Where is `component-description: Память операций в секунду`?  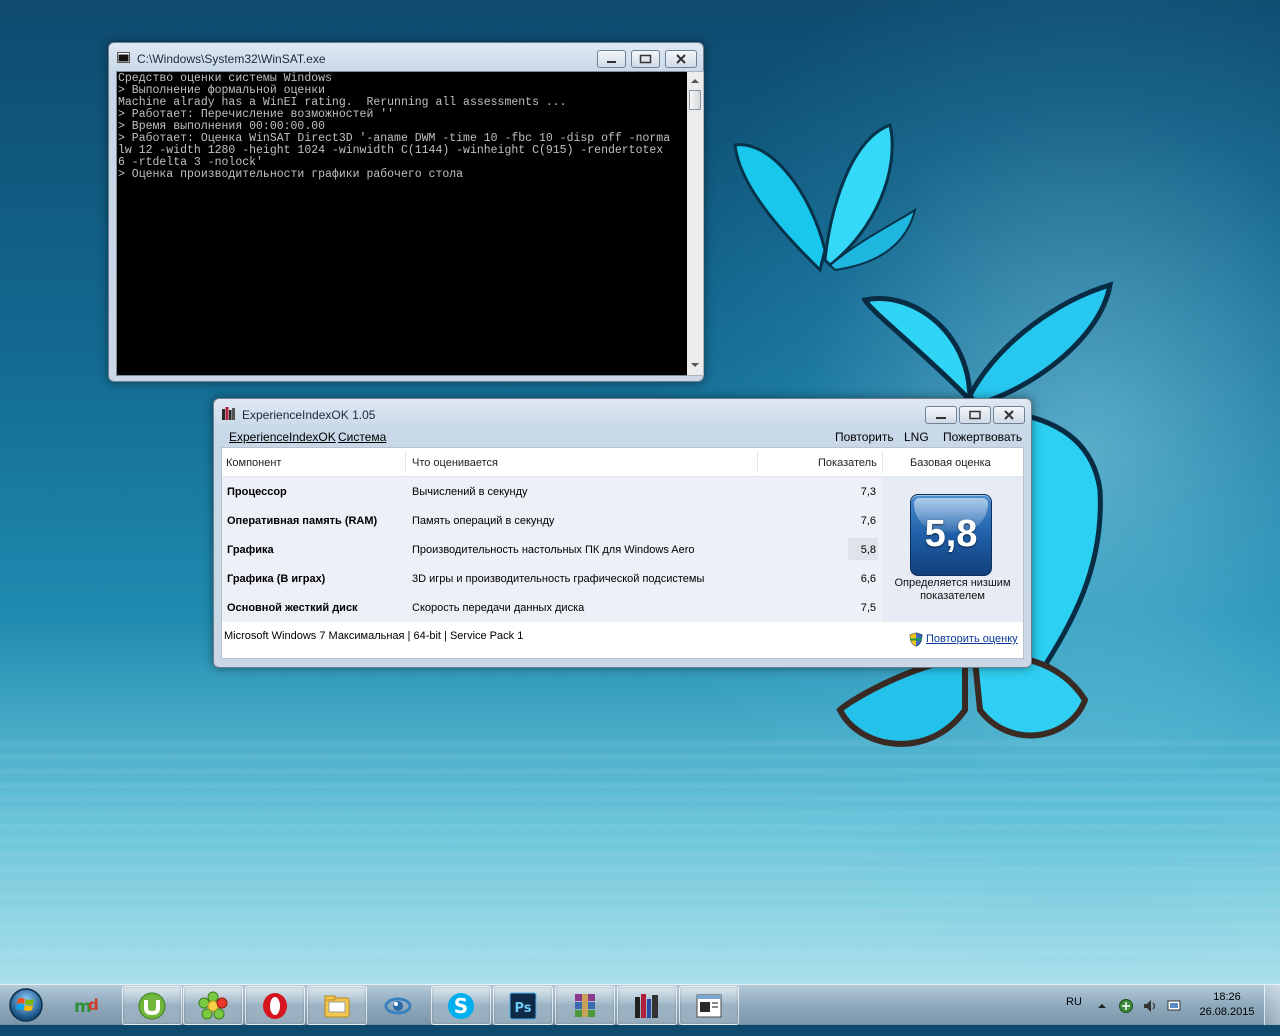 component-description: Память операций в секунду is located at coordinates (483, 521).